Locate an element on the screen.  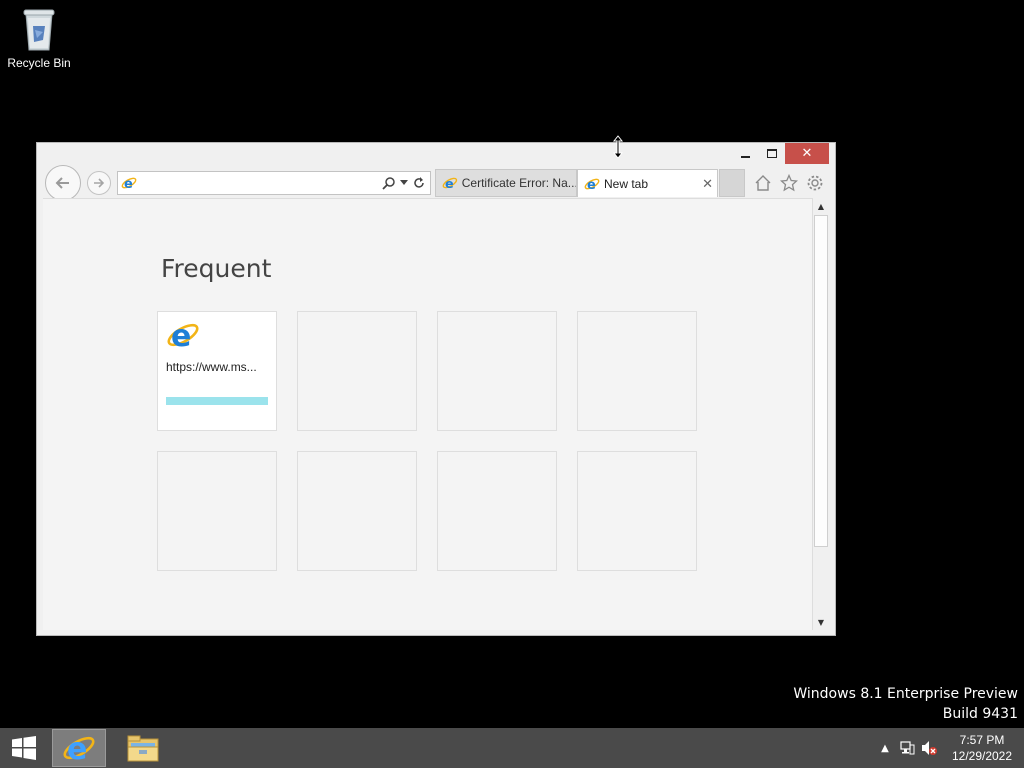
address-bar: e is located at coordinates (274, 183).